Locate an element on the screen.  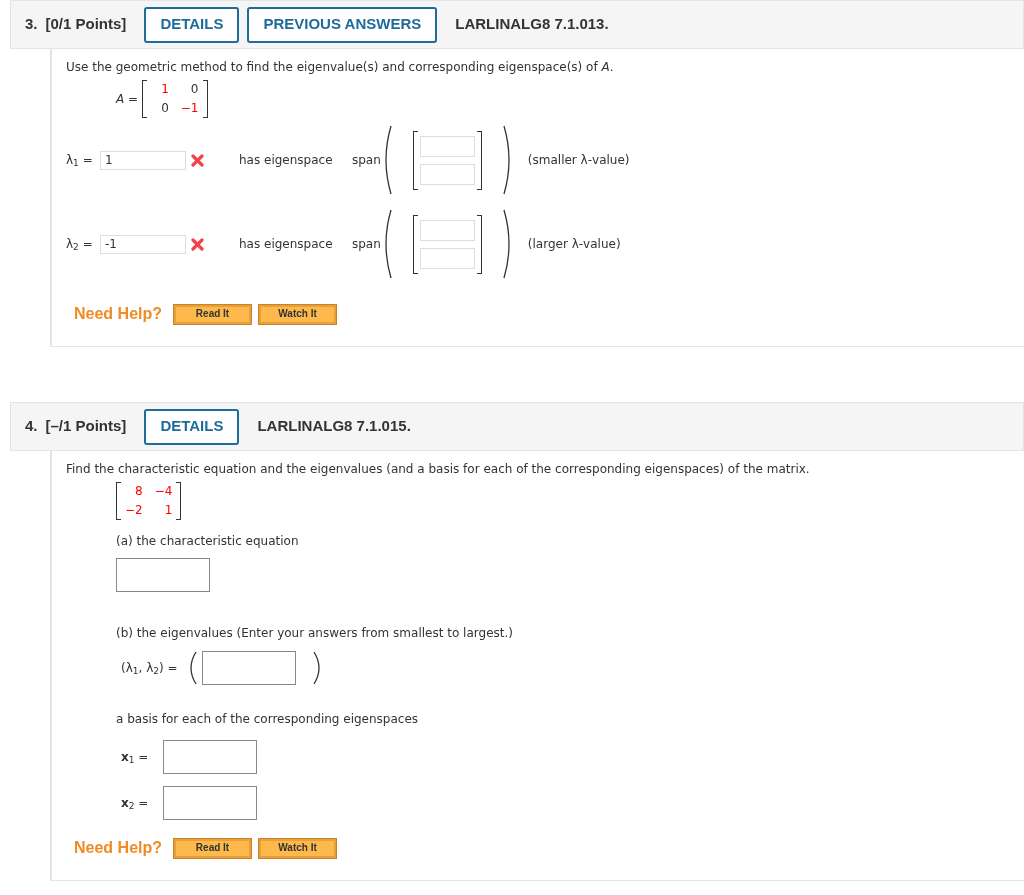
answer-field: 1 is located at coordinates (143, 160).